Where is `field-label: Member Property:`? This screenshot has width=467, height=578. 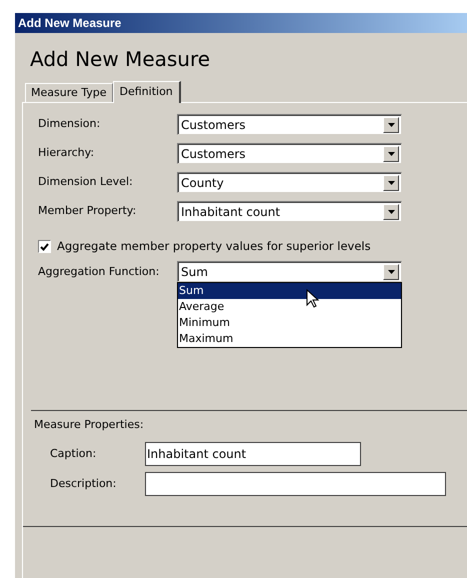
field-label: Member Property: is located at coordinates (88, 211).